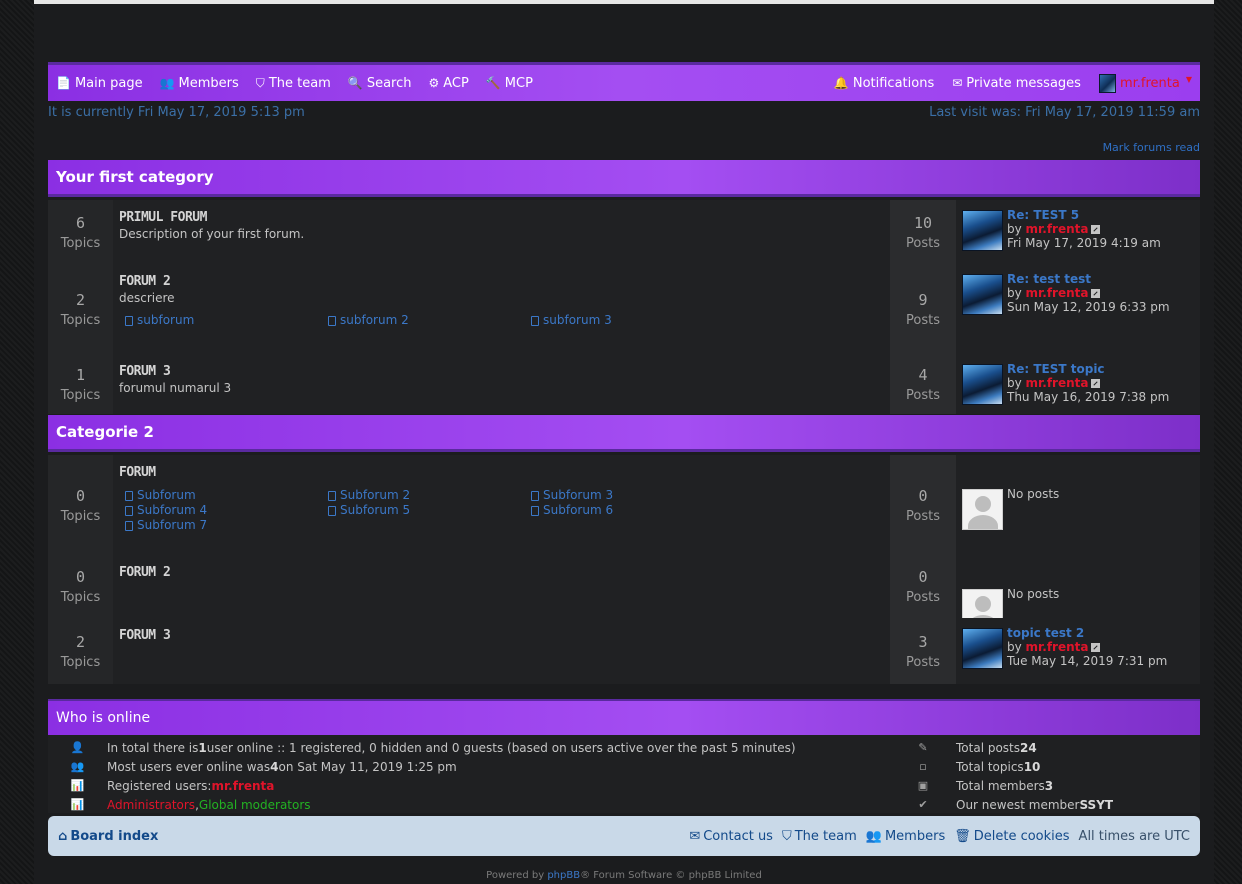 The width and height of the screenshot is (1242, 884). I want to click on private-messages-link: ✉ Private messages, so click(1016, 83).